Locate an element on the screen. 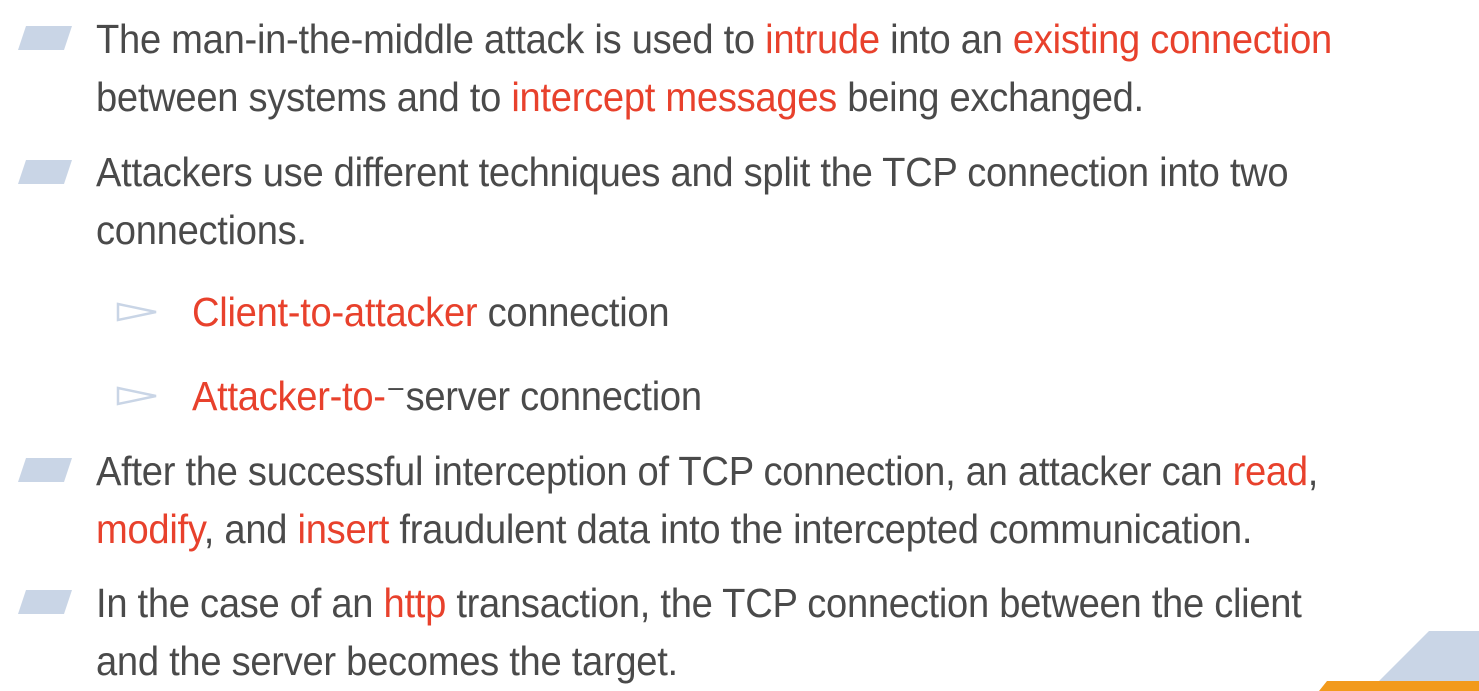 The width and height of the screenshot is (1479, 691). highlight-run: http is located at coordinates (415, 603).